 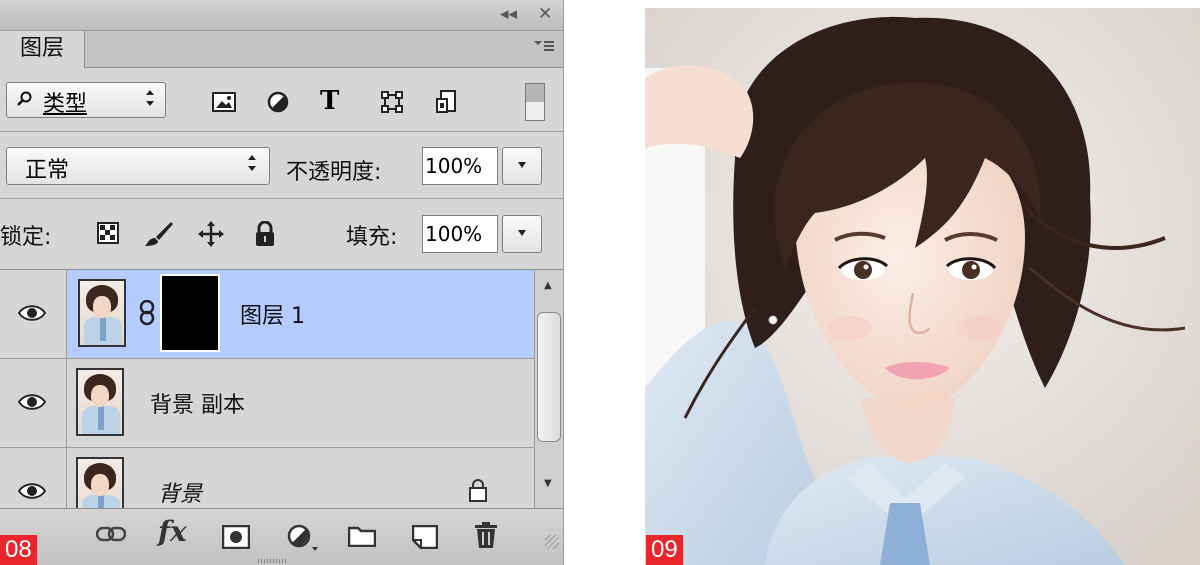 What do you see at coordinates (486, 537) in the screenshot?
I see `delete-layer-icon` at bounding box center [486, 537].